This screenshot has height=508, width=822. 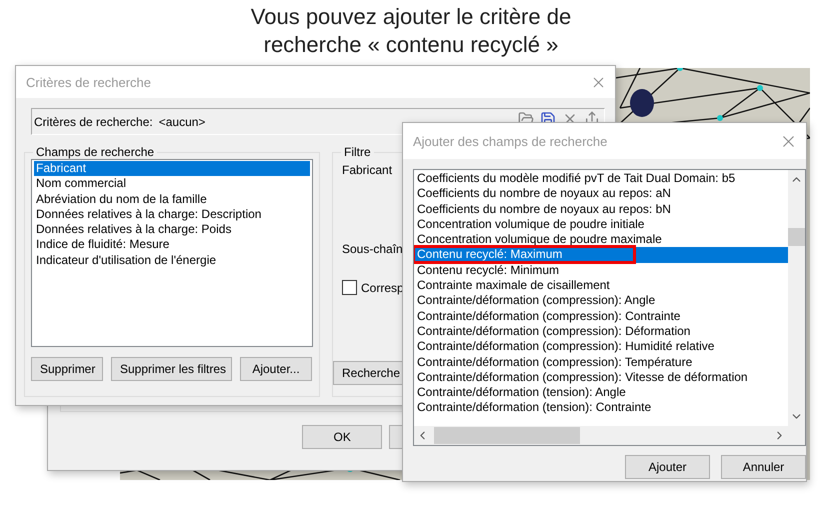 What do you see at coordinates (601, 392) in the screenshot?
I see `list-item: Contrainte/déformation (tension): Angle` at bounding box center [601, 392].